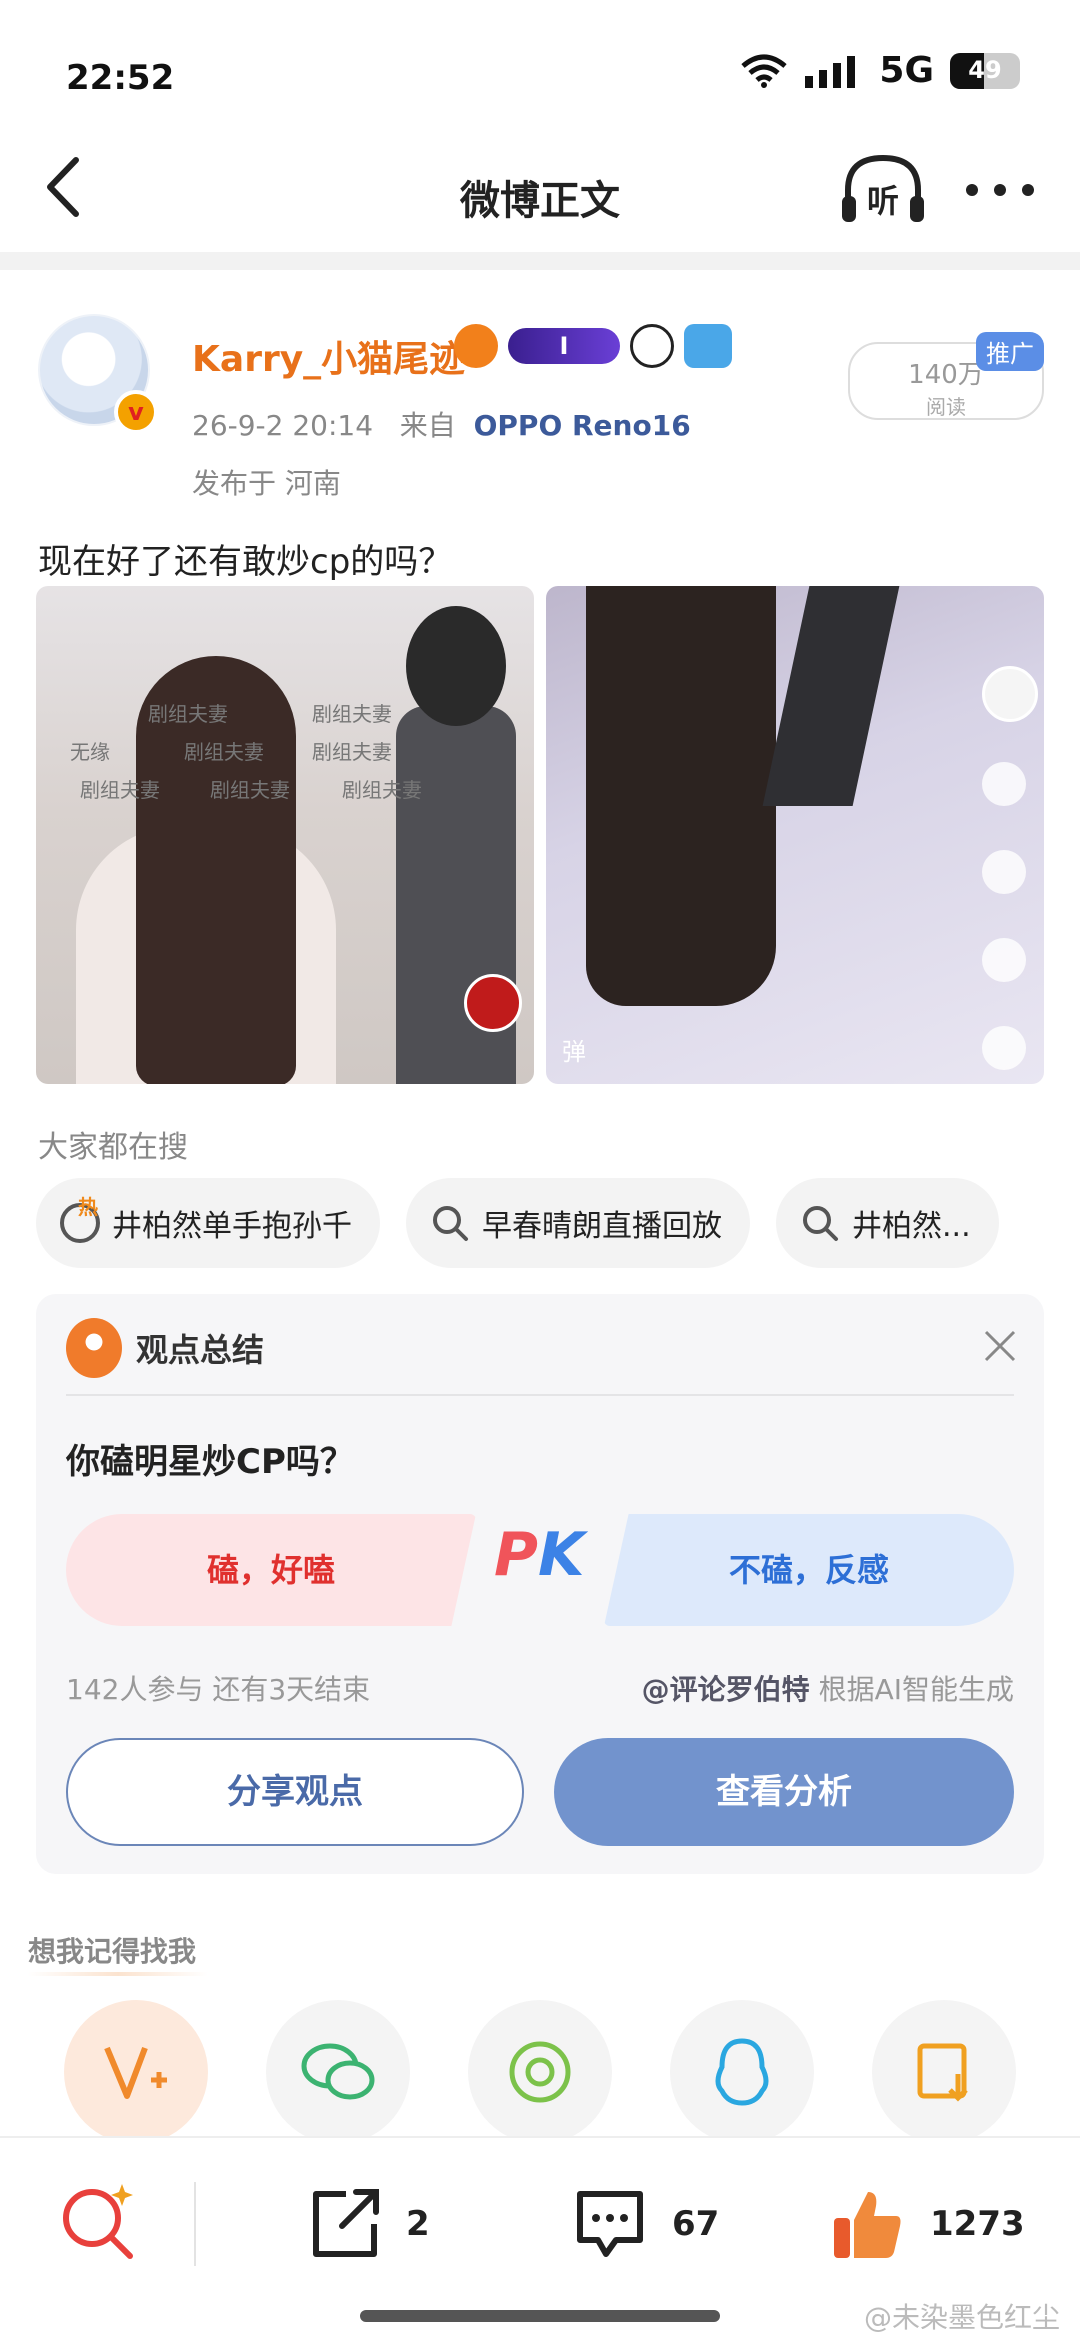 The image size is (1080, 2344). What do you see at coordinates (516, 1555) in the screenshot?
I see `pk-letter-p: P` at bounding box center [516, 1555].